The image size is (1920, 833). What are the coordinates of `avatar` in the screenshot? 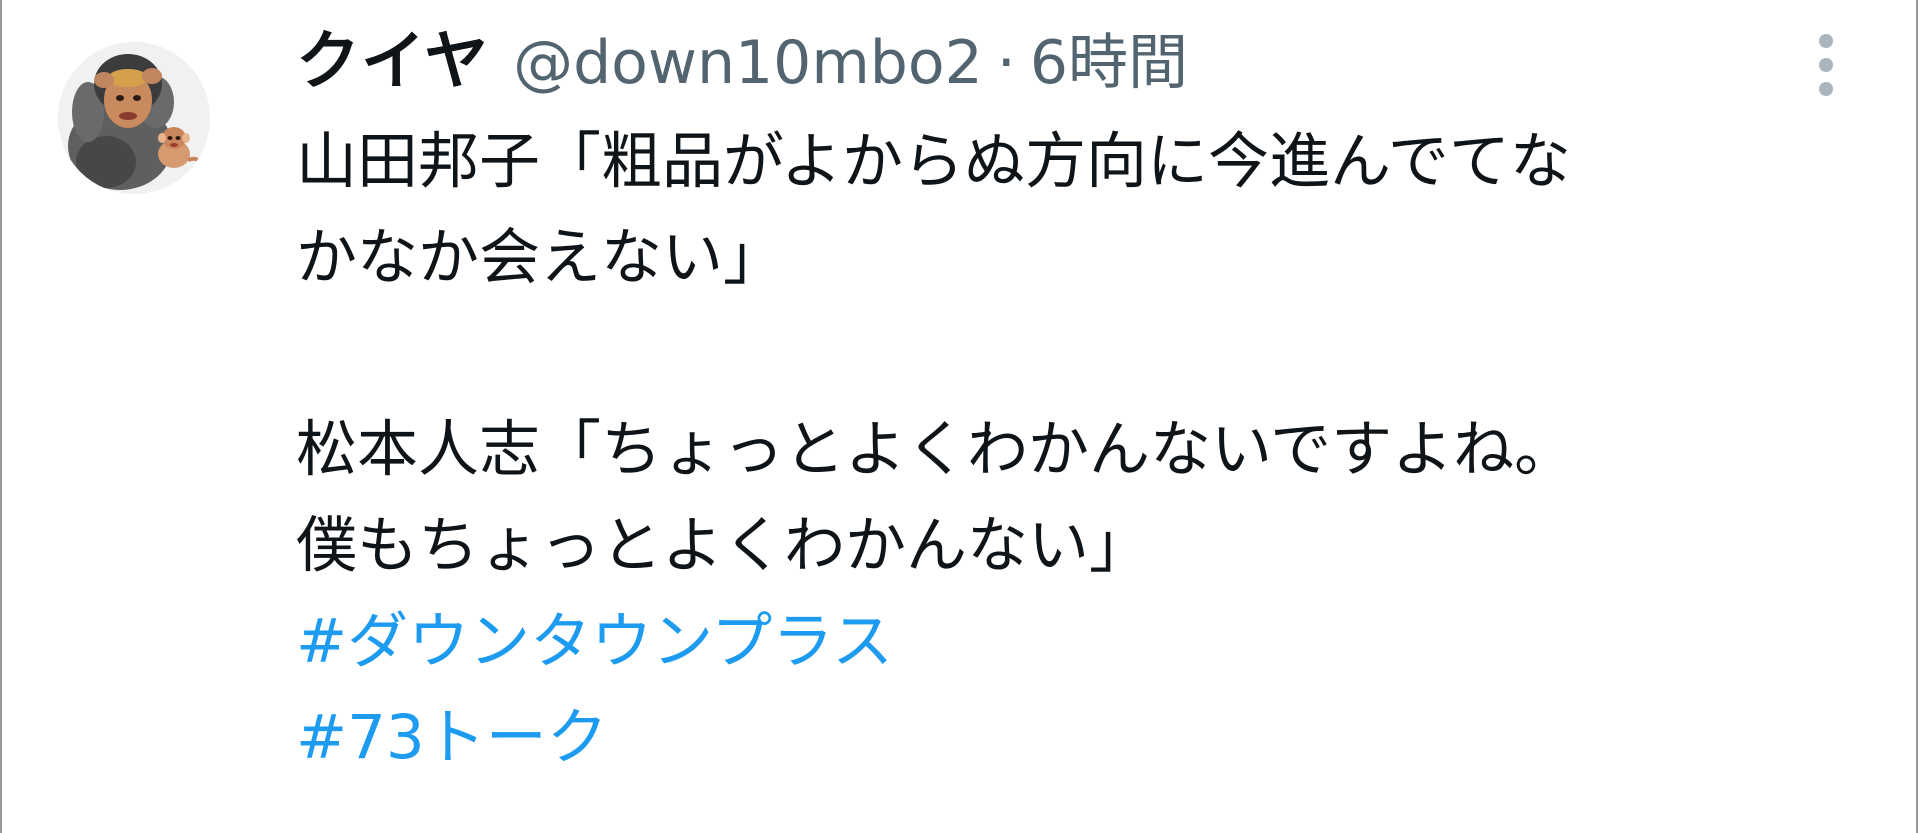 It's located at (134, 118).